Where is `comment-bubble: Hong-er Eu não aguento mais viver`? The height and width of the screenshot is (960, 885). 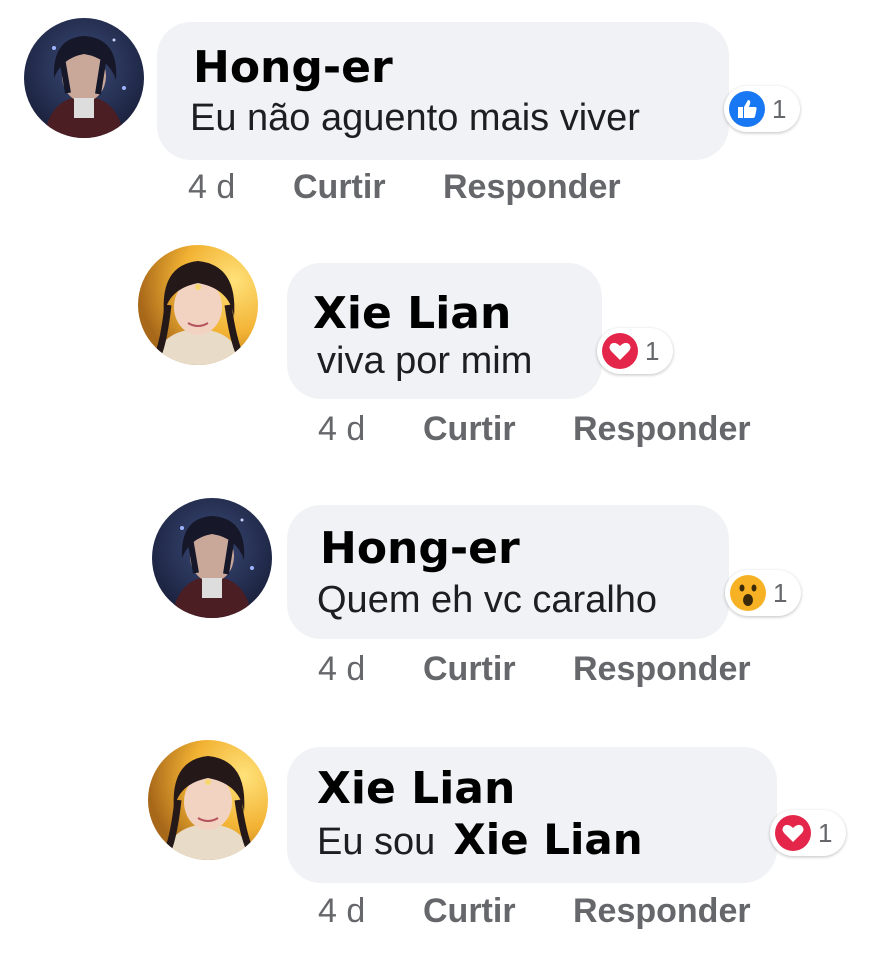
comment-bubble: Hong-er Eu não aguento mais viver is located at coordinates (443, 91).